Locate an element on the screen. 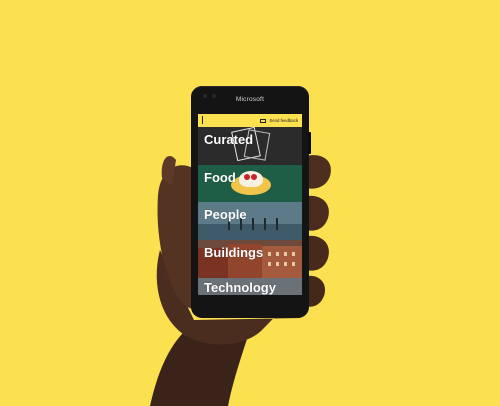 This screenshot has width=500, height=406. mail-icon is located at coordinates (263, 120).